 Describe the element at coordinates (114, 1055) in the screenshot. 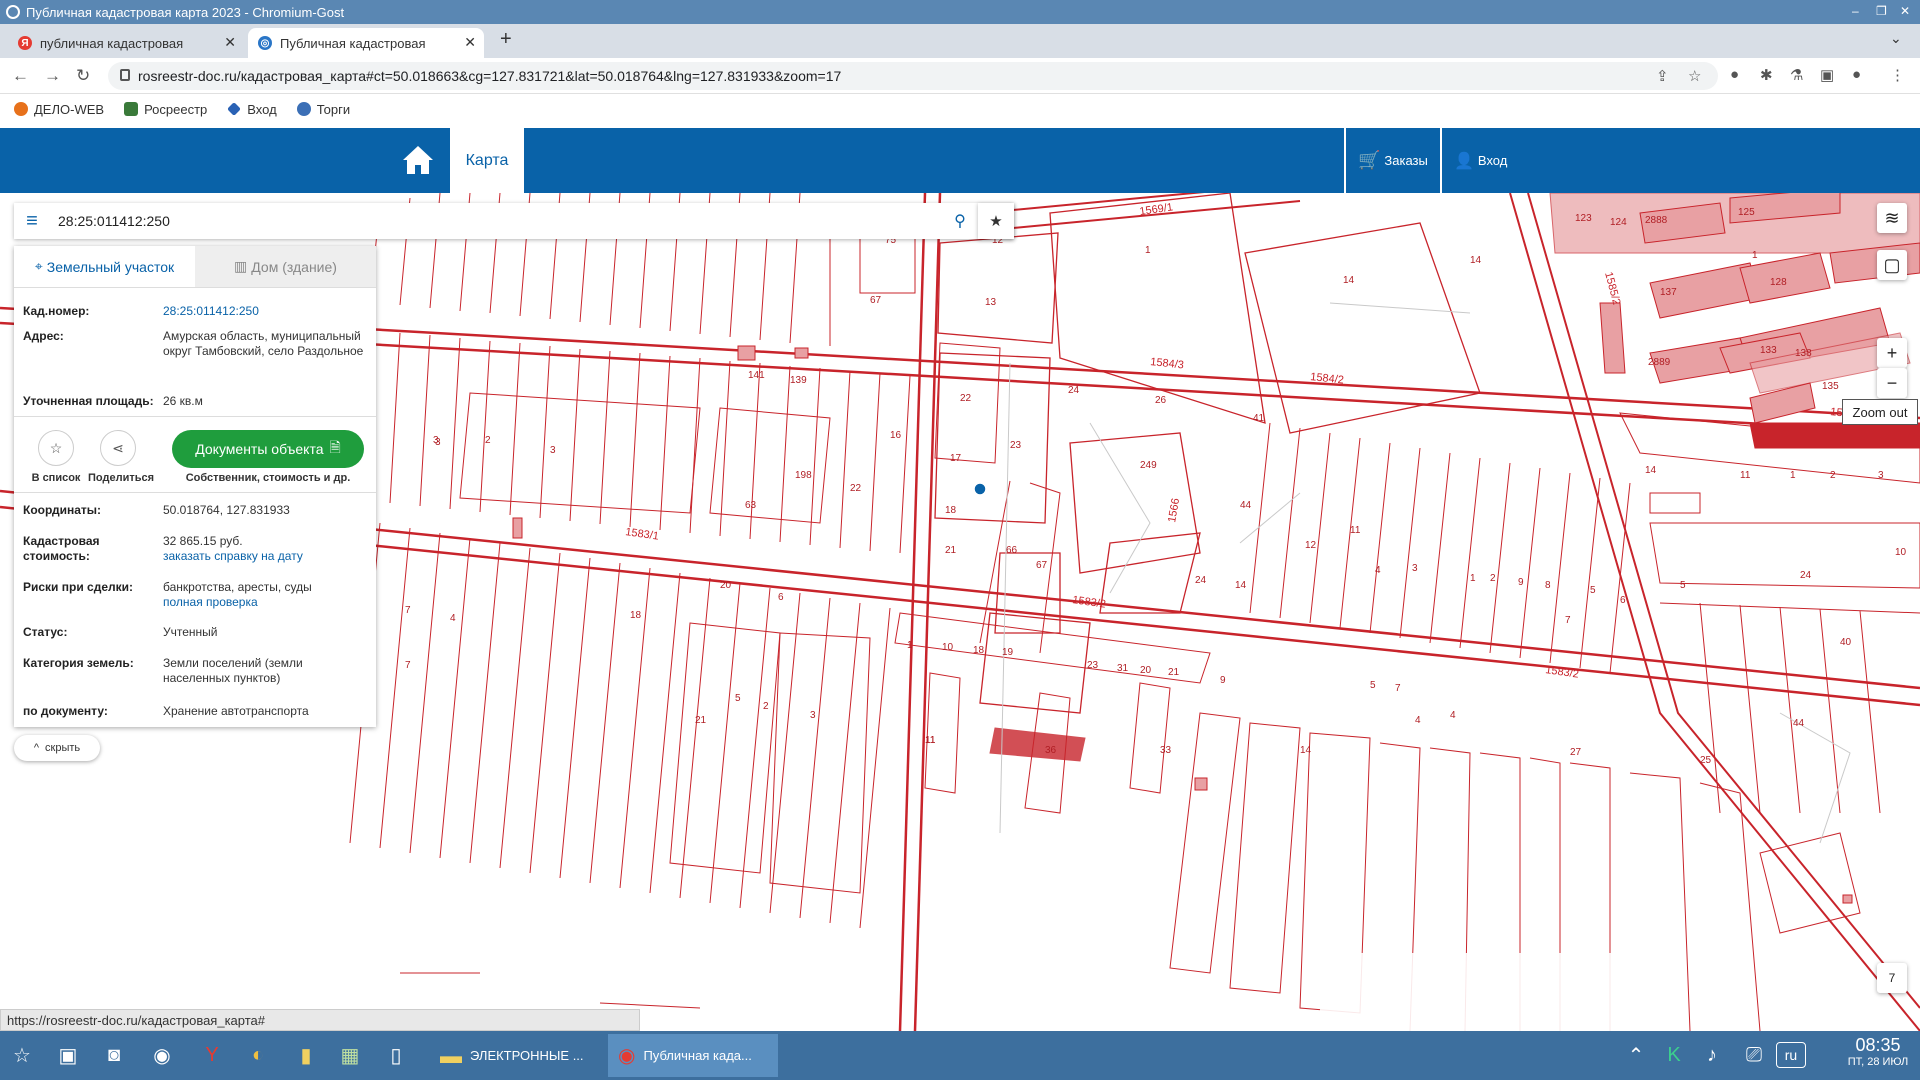

I see `screenshot-icon: ◙` at that location.